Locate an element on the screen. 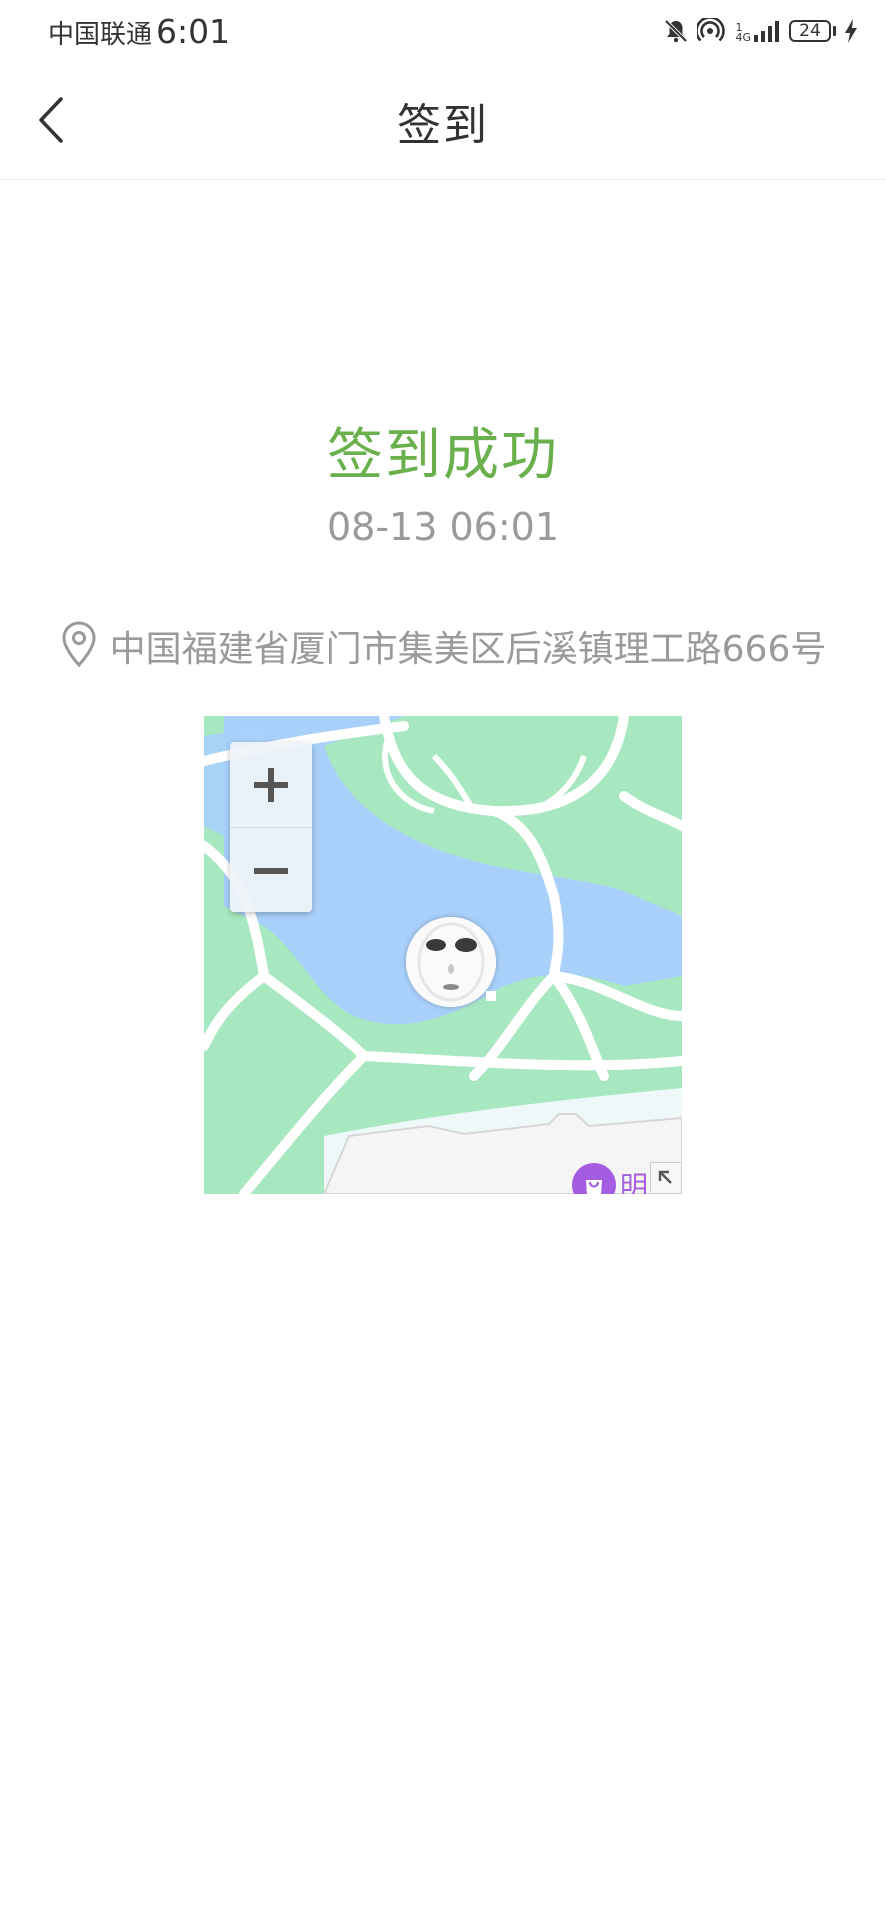 Image resolution: width=886 pixels, height=1920 pixels. location-dot-icon is located at coordinates (491, 996).